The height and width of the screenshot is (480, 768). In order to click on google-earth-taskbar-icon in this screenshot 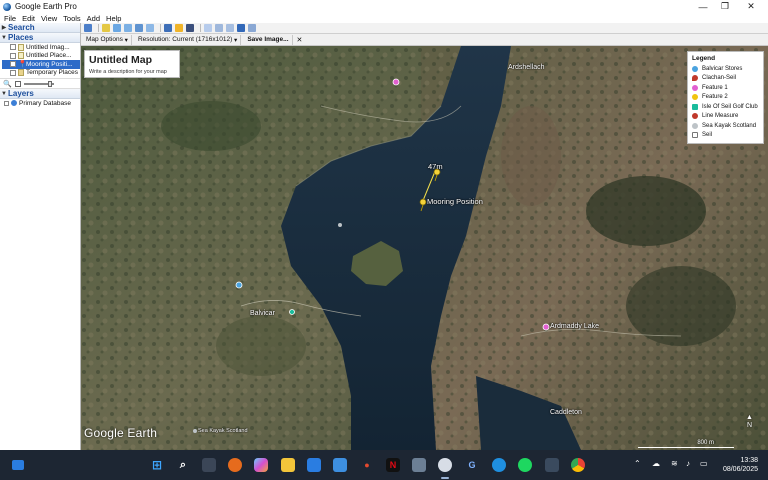, I will do `click(445, 465)`.